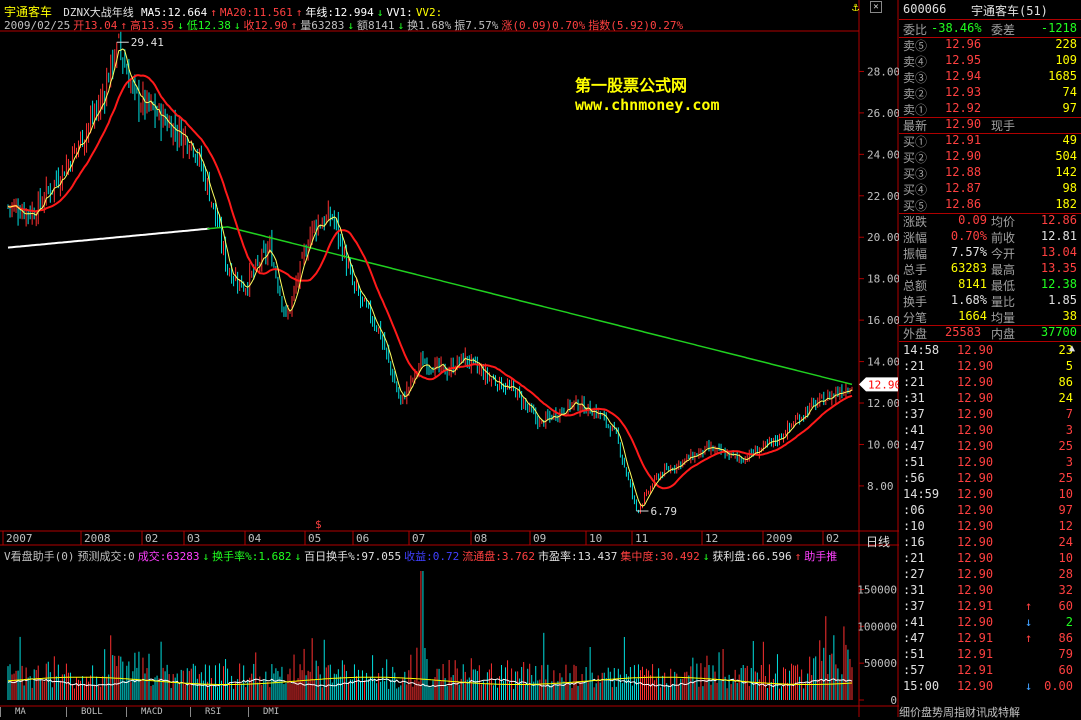  I want to click on tab-dmi: DMI, so click(277, 712).